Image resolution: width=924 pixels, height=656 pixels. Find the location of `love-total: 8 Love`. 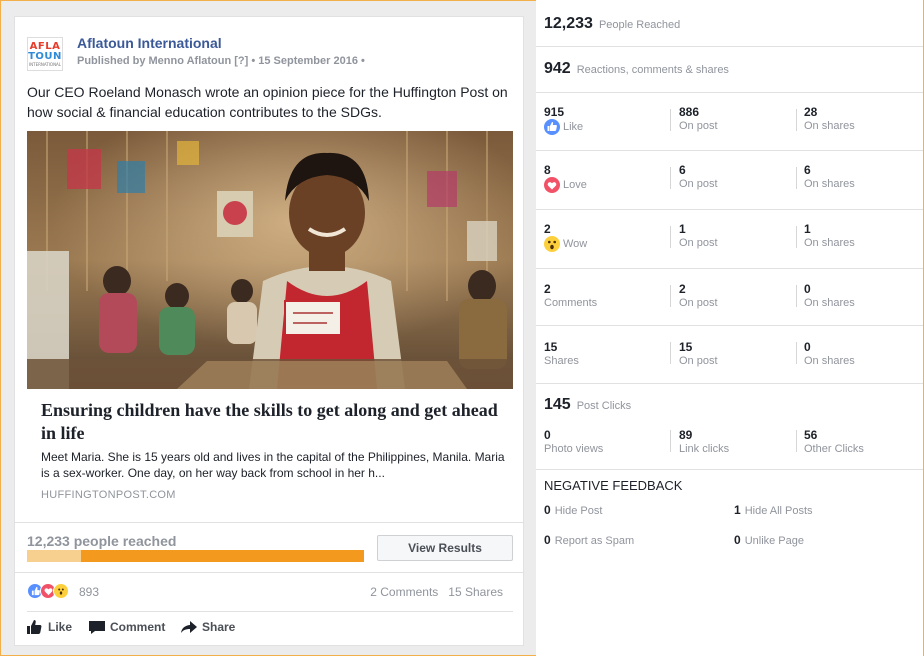

love-total: 8 Love is located at coordinates (565, 178).